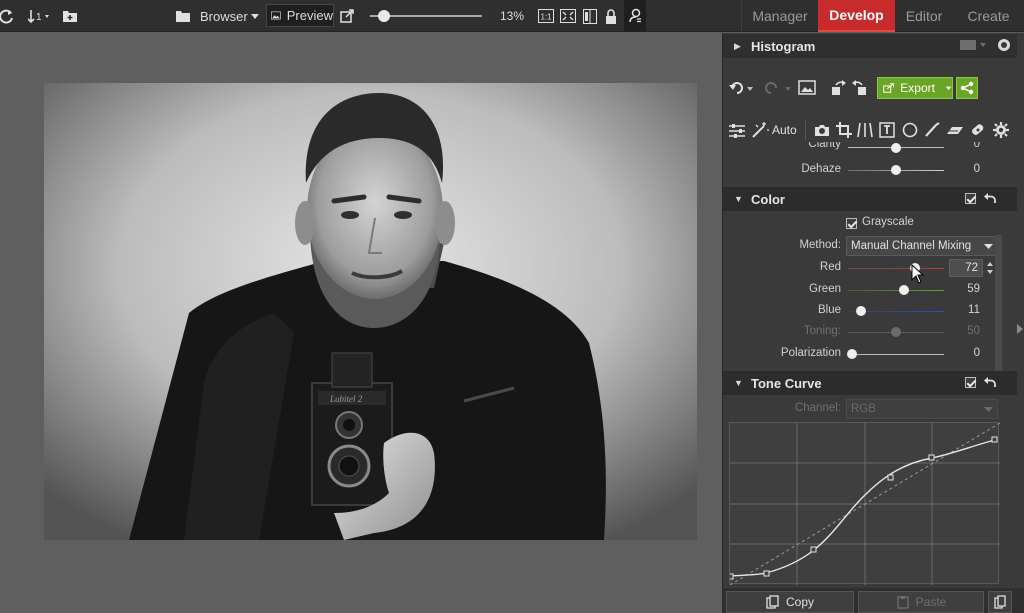  I want to click on rotate-right-icon, so click(859, 89).